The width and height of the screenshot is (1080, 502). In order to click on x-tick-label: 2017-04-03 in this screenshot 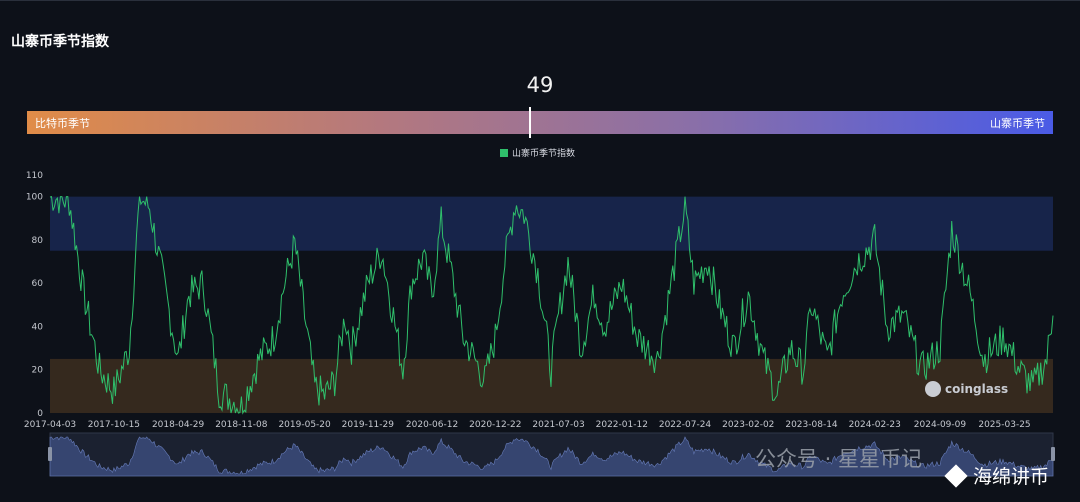, I will do `click(50, 425)`.